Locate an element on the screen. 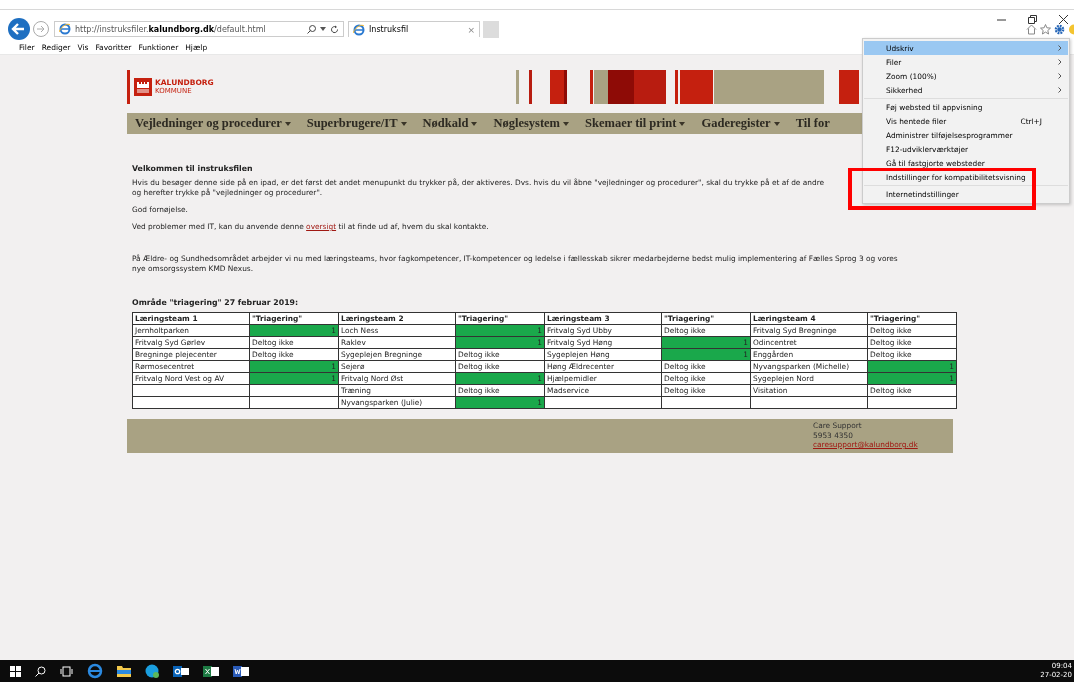 The height and width of the screenshot is (682, 1074). home-icon is located at coordinates (1031, 29).